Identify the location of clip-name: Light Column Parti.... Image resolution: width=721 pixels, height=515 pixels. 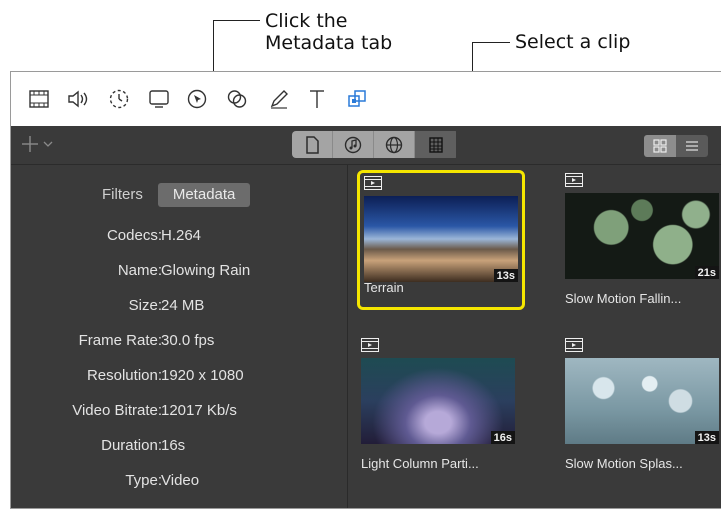
(420, 463).